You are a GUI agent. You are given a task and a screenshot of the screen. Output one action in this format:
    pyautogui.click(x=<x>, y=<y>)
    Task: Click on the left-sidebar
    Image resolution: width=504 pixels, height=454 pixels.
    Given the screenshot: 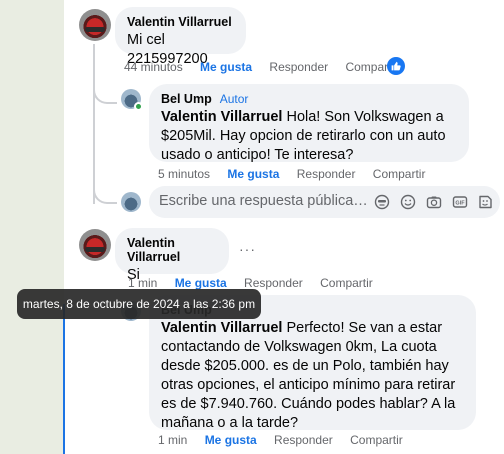 What is the action you would take?
    pyautogui.click(x=32, y=227)
    